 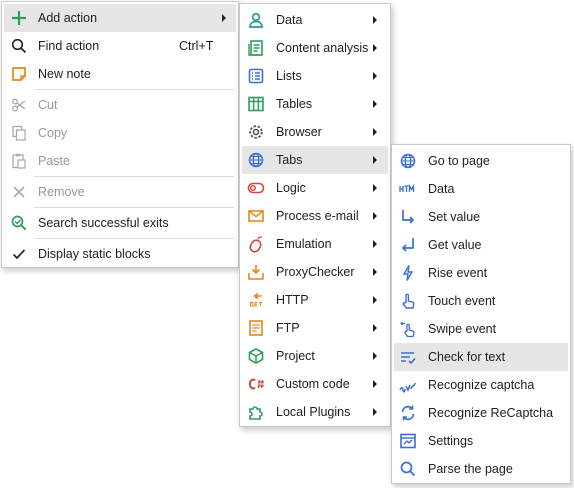 I want to click on arrow-down-left-icon, so click(x=408, y=245).